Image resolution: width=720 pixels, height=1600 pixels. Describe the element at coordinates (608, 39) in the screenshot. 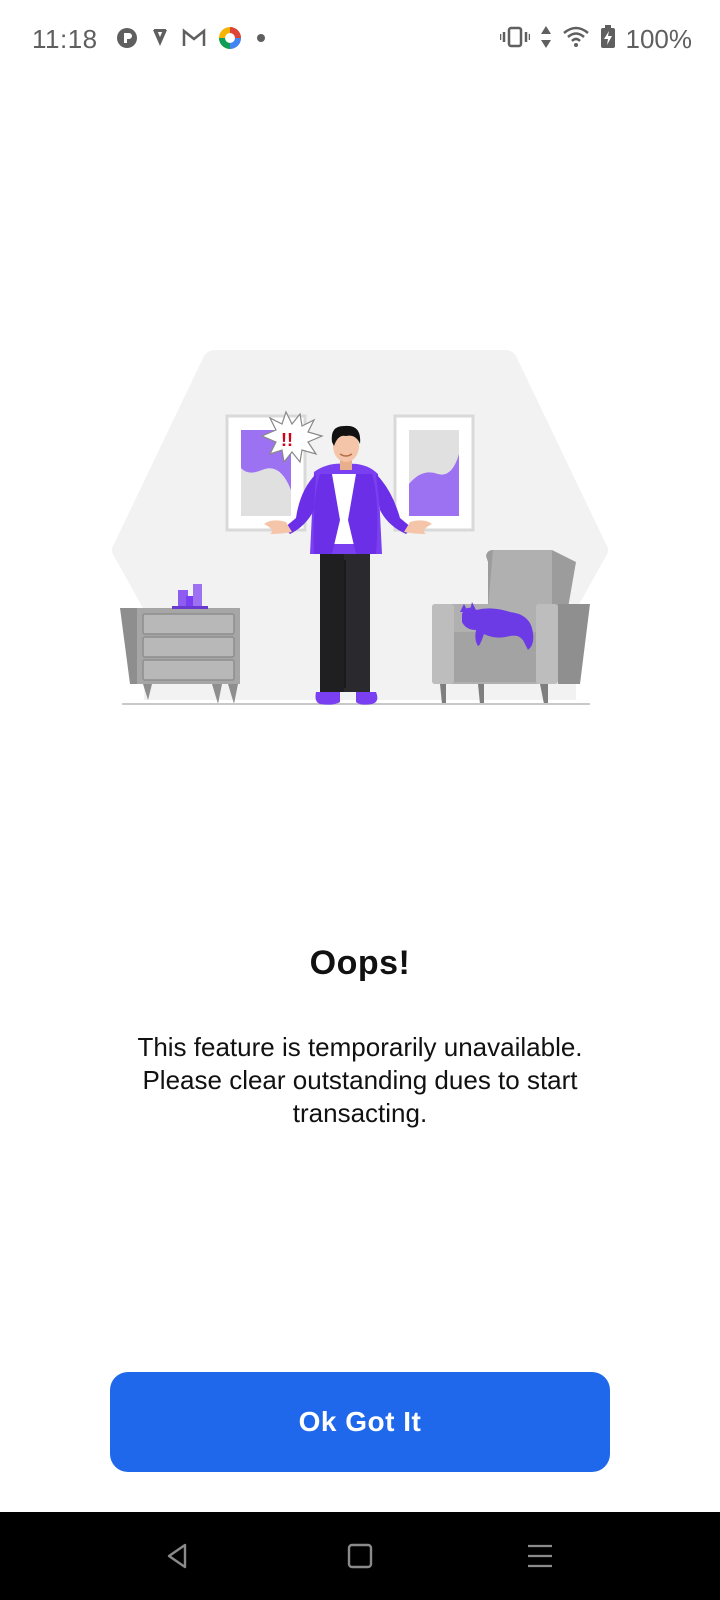

I see `battery-charging-icon` at that location.